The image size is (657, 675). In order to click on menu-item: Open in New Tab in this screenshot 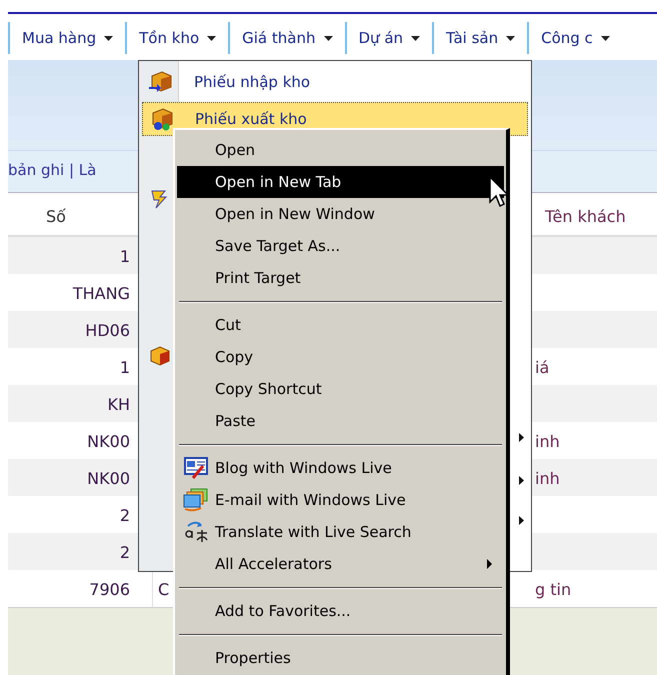, I will do `click(340, 182)`.